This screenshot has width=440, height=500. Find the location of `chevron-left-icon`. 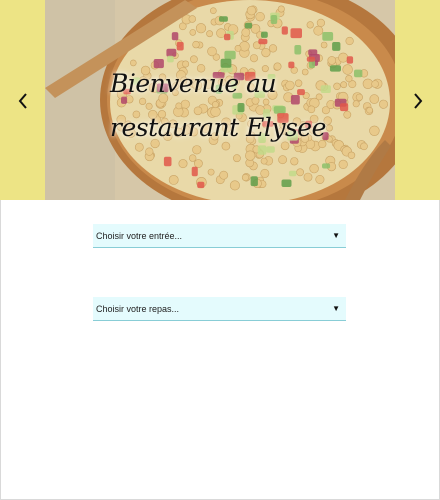

chevron-left-icon is located at coordinates (22, 101).